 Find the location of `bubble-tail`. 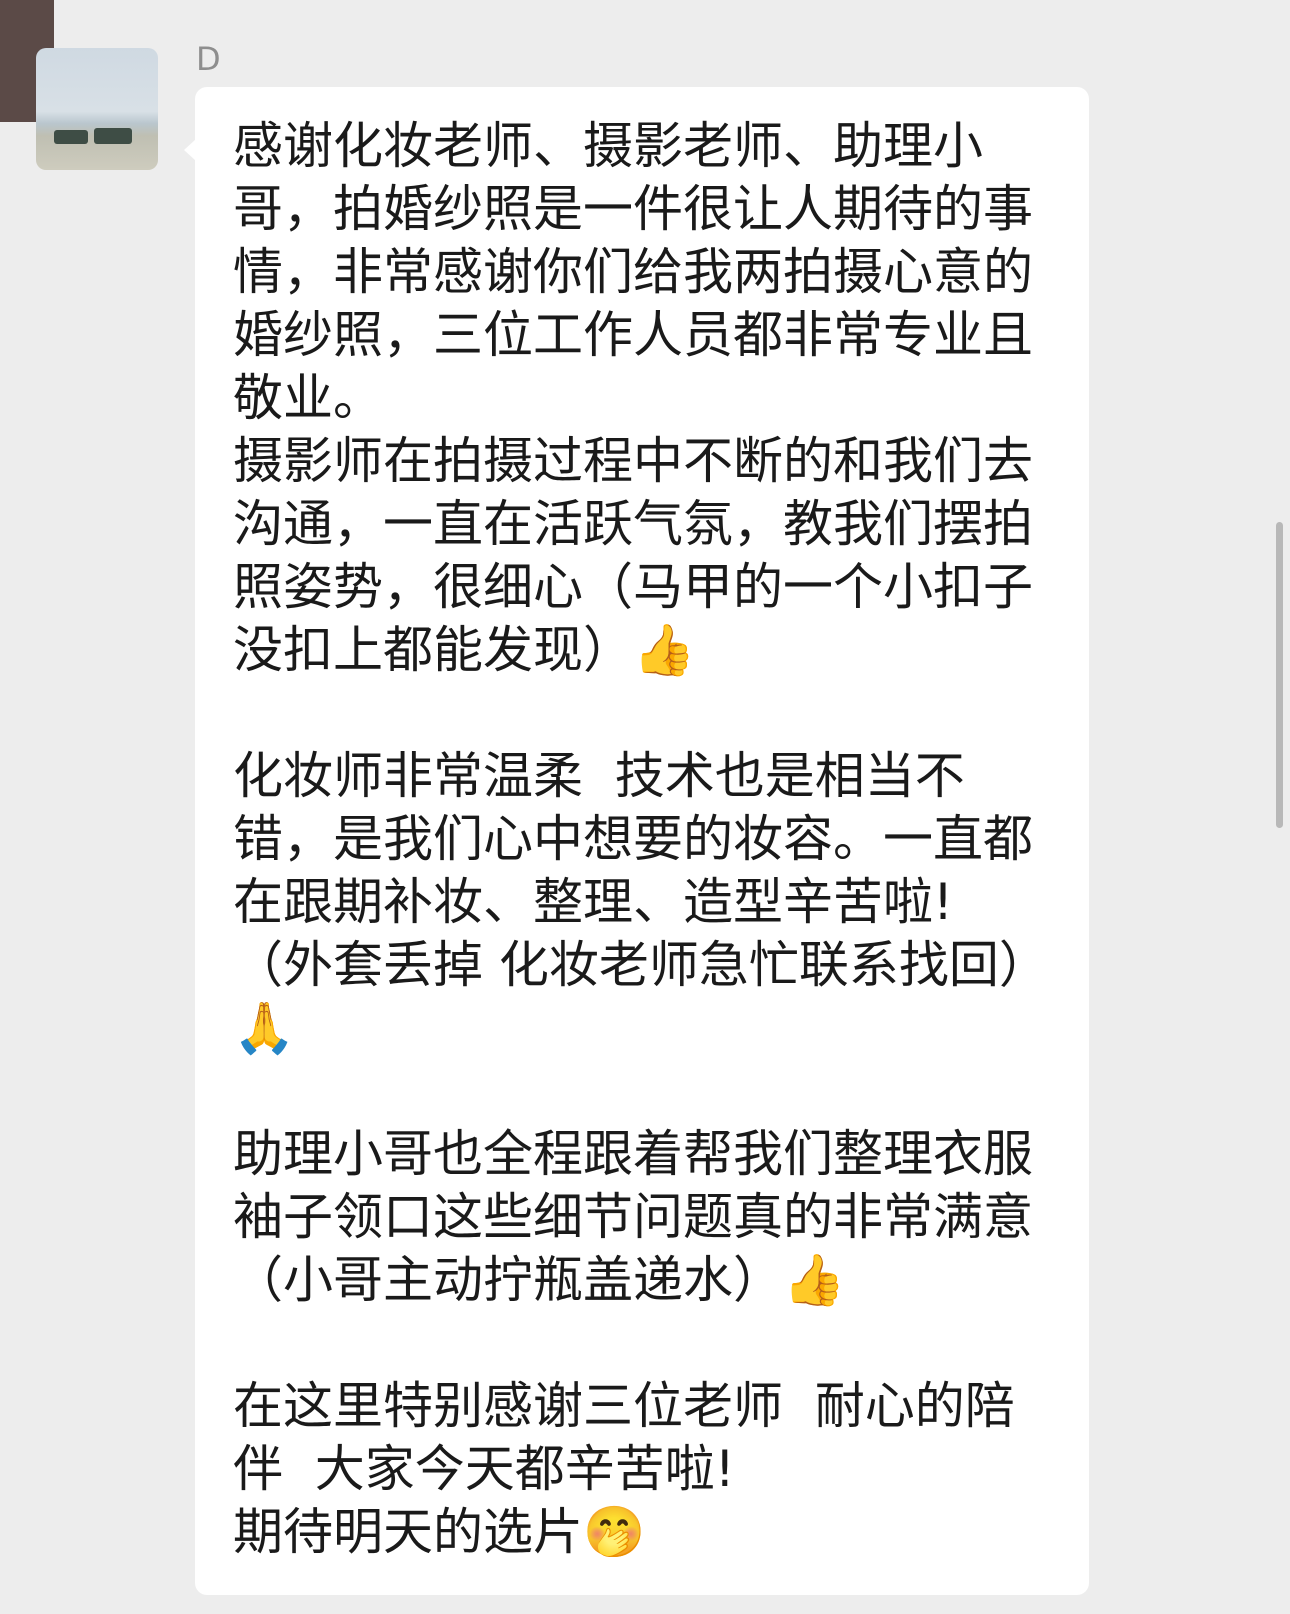

bubble-tail is located at coordinates (190, 150).